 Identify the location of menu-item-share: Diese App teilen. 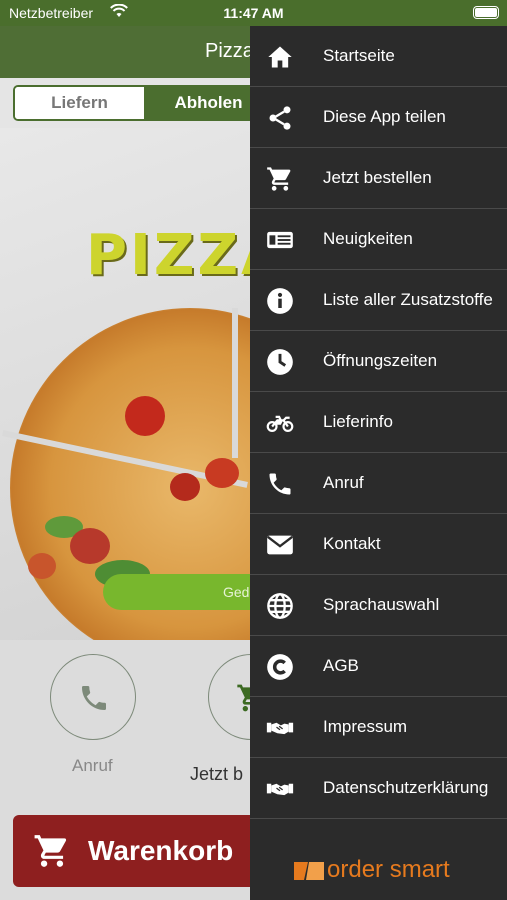
(378, 117).